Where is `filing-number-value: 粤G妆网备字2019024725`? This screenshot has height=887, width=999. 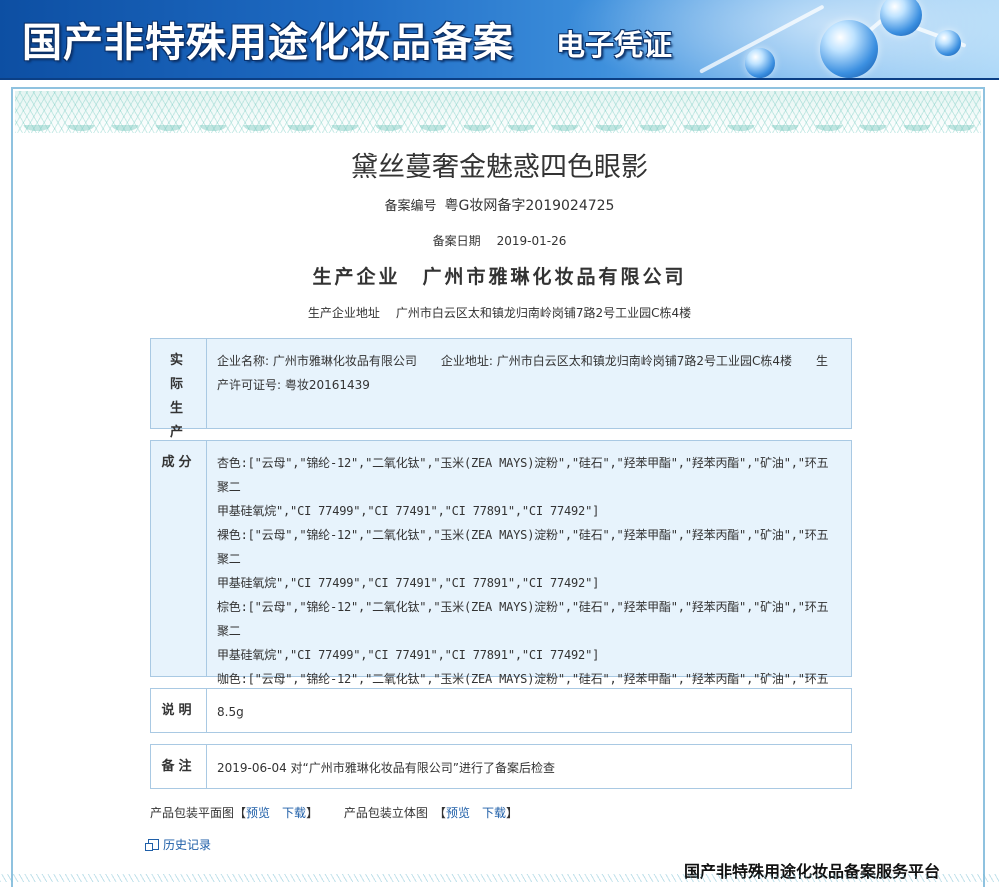
filing-number-value: 粤G妆网备字2019024725 is located at coordinates (529, 206).